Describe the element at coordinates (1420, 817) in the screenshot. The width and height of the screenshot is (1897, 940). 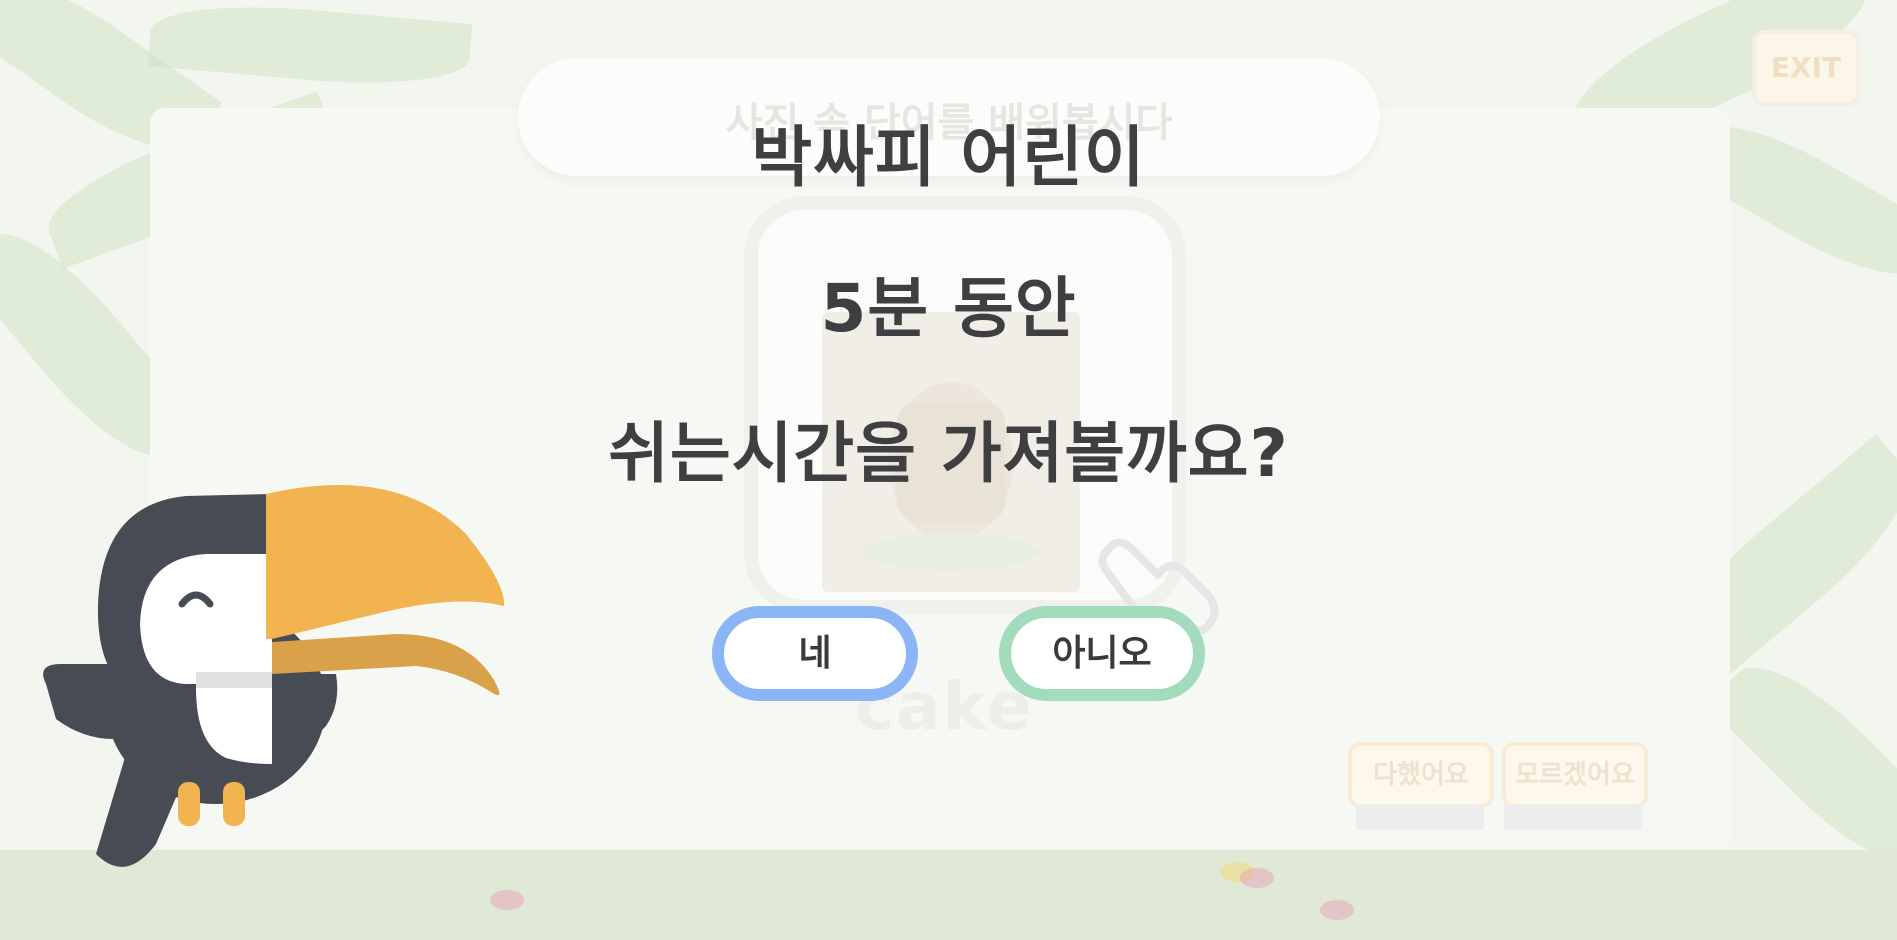
I see `done-button-base` at that location.